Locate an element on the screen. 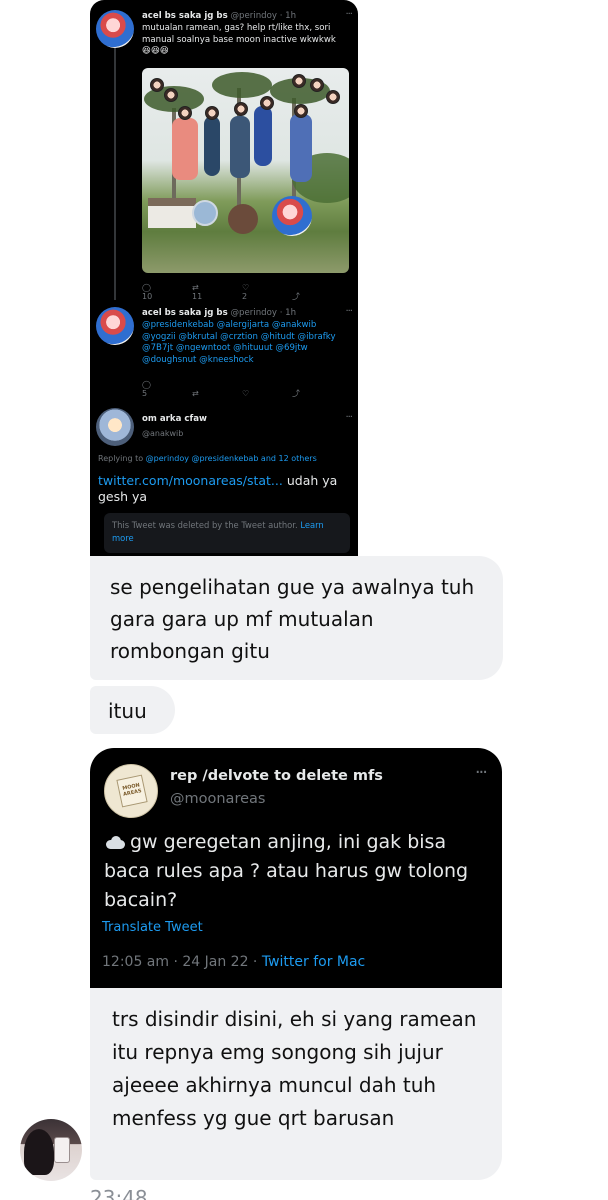 This screenshot has width=608, height=1200. sender-avatar is located at coordinates (51, 1150).